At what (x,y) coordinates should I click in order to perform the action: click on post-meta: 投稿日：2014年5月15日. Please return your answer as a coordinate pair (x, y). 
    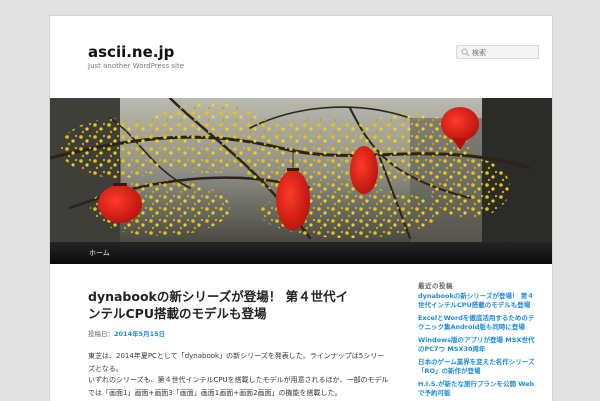
    Looking at the image, I should click on (126, 333).